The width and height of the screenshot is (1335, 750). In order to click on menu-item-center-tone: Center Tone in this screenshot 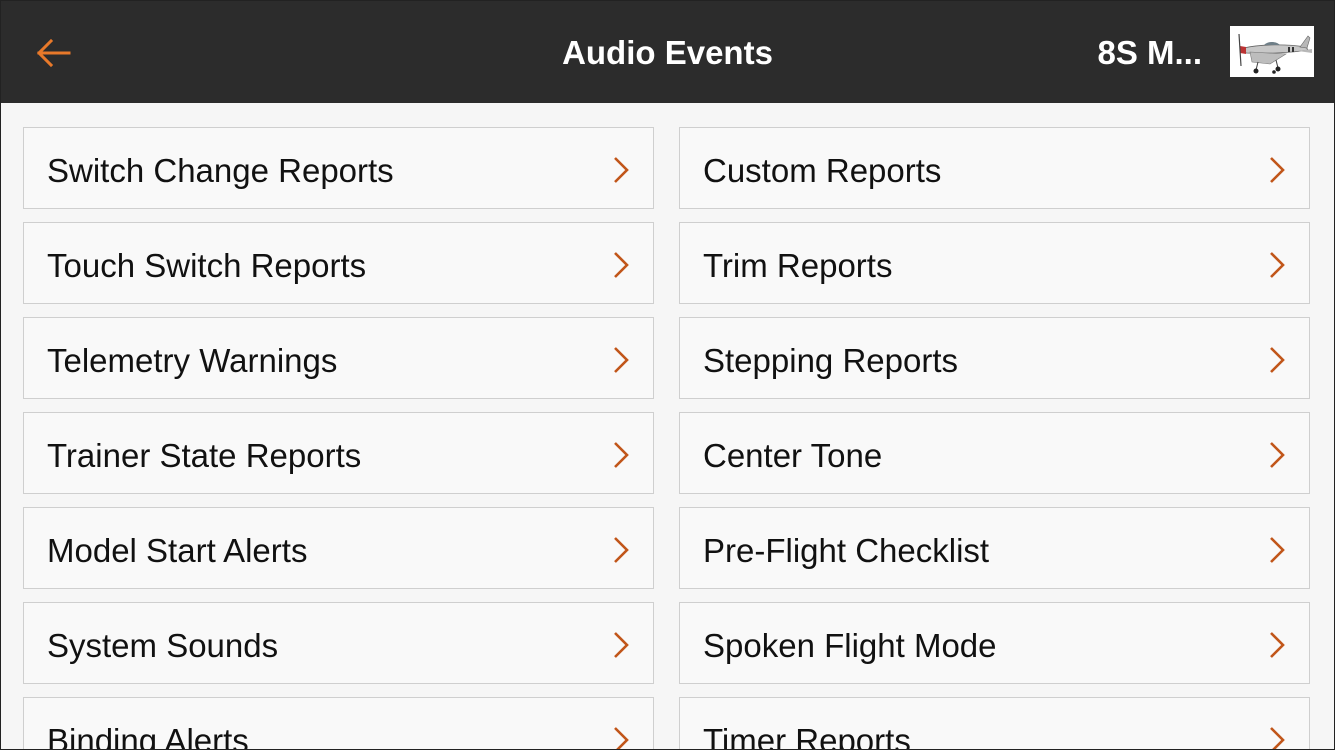, I will do `click(994, 453)`.